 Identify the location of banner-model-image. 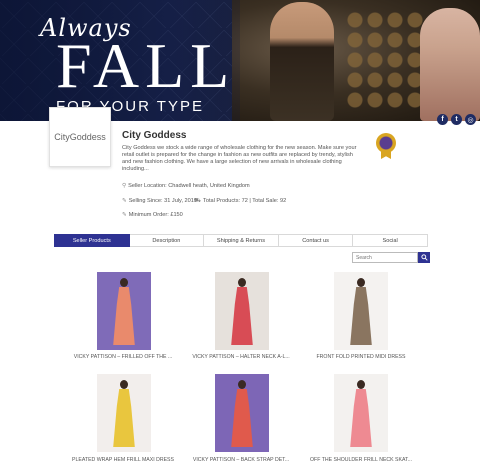
(302, 61).